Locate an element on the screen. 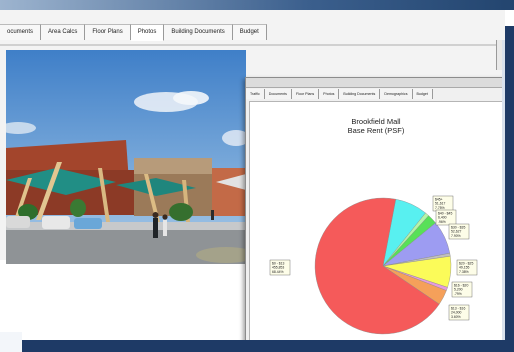  window-top-bar is located at coordinates (376, 83).